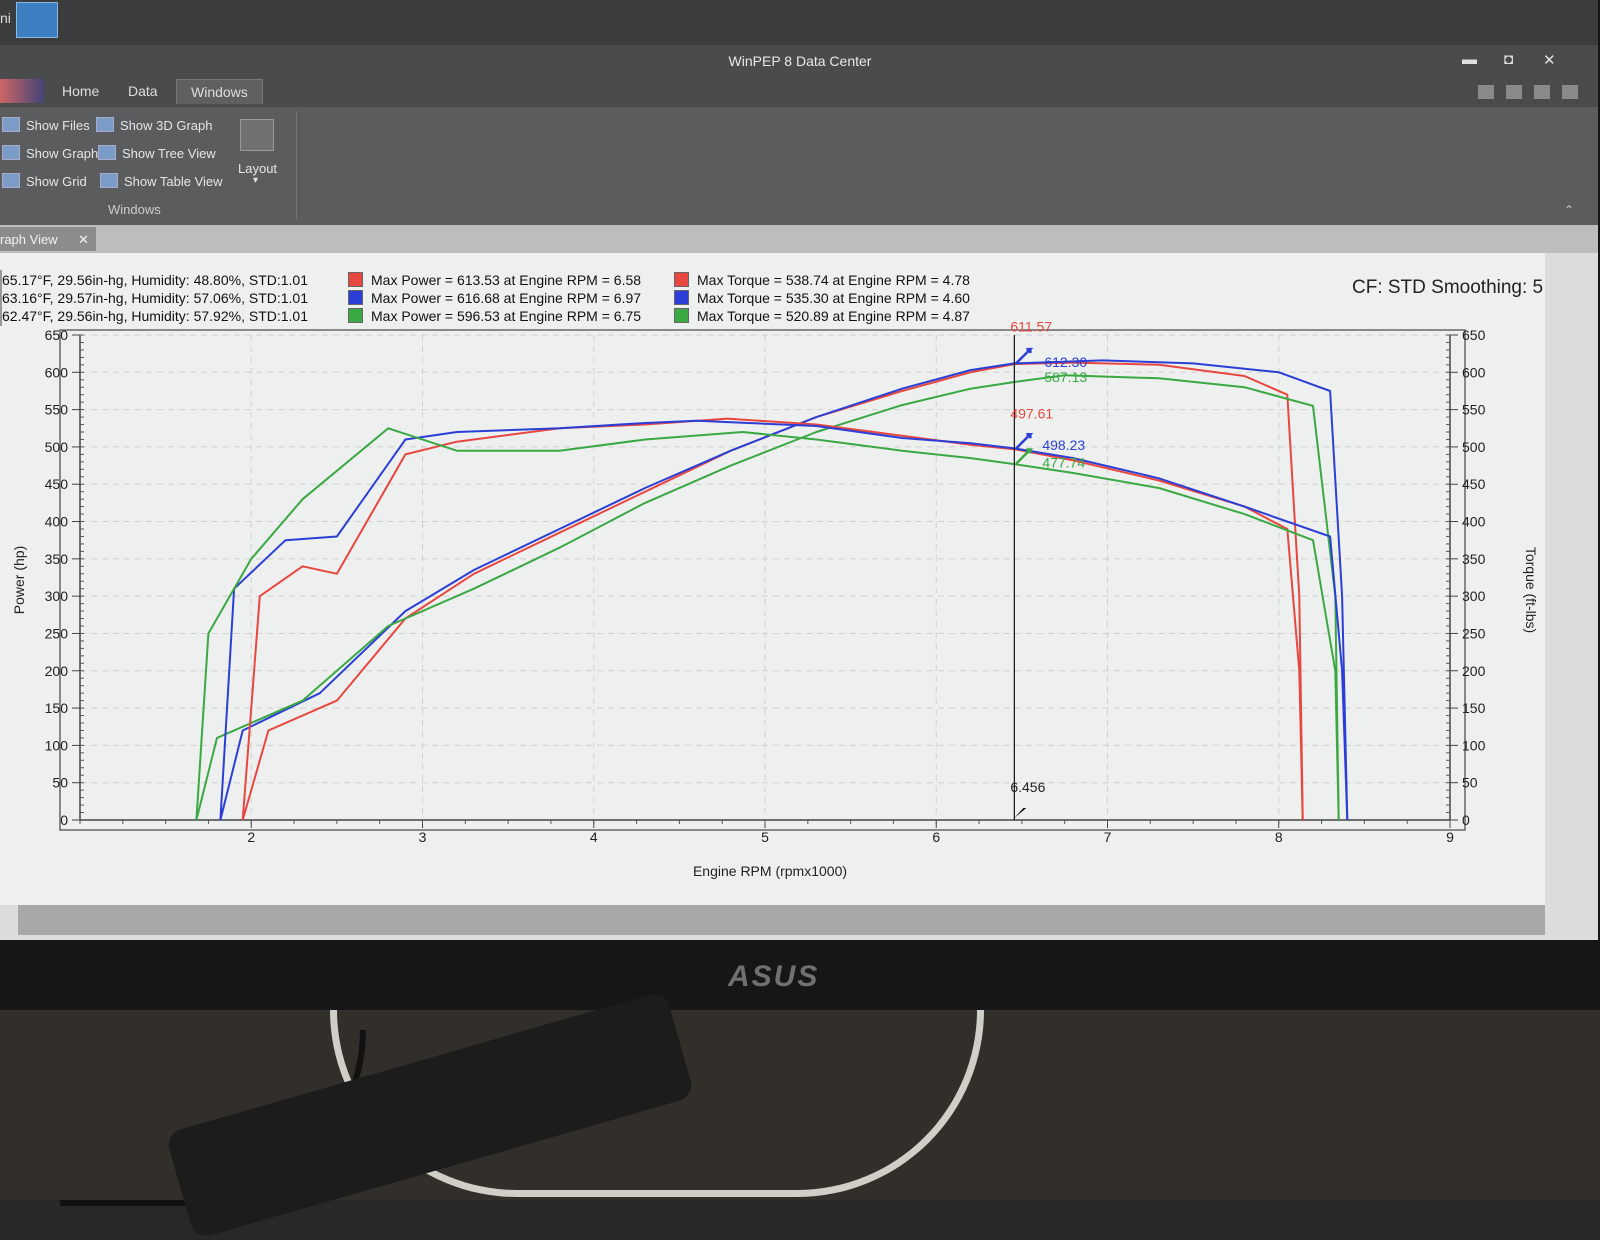  I want to click on x-tick-label: 2, so click(251, 837).